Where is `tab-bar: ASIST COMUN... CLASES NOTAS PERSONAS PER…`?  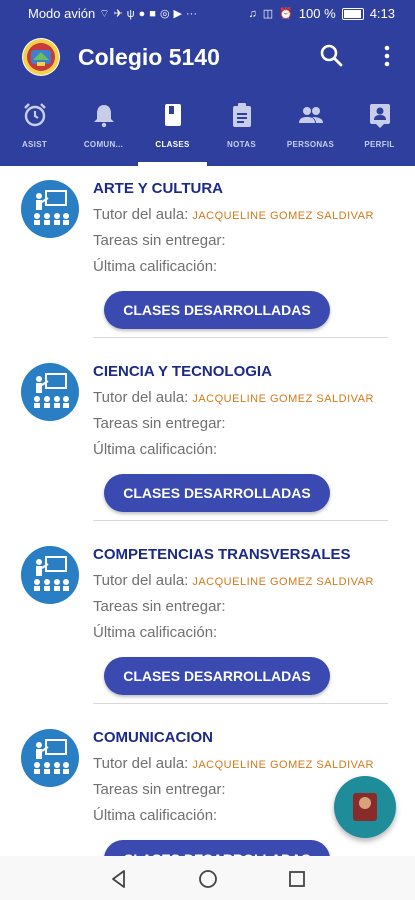 tab-bar: ASIST COMUN... CLASES NOTAS PERSONAS PER… is located at coordinates (207, 127).